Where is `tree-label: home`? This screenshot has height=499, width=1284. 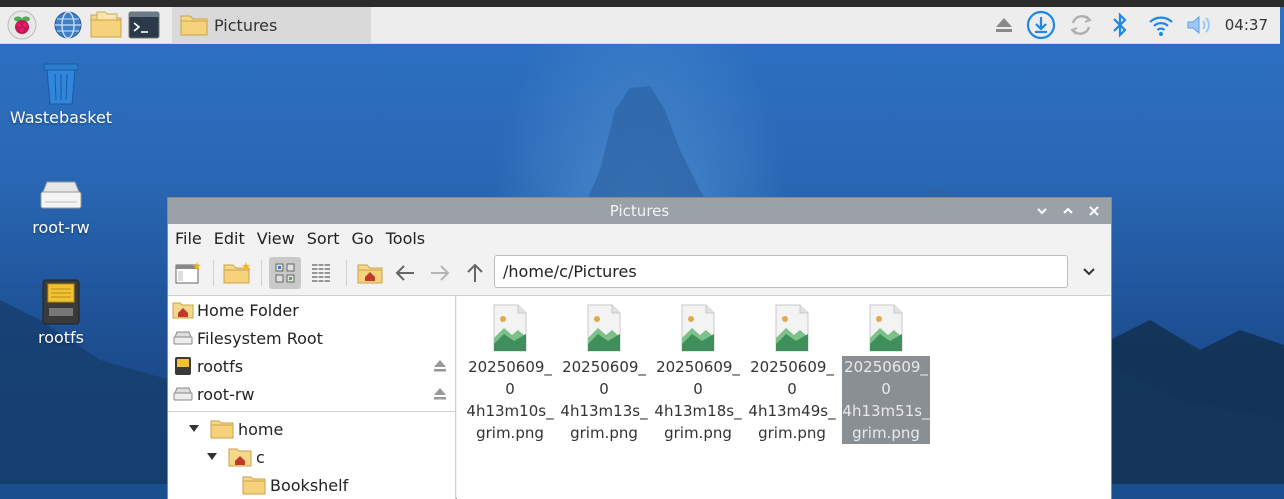 tree-label: home is located at coordinates (261, 429).